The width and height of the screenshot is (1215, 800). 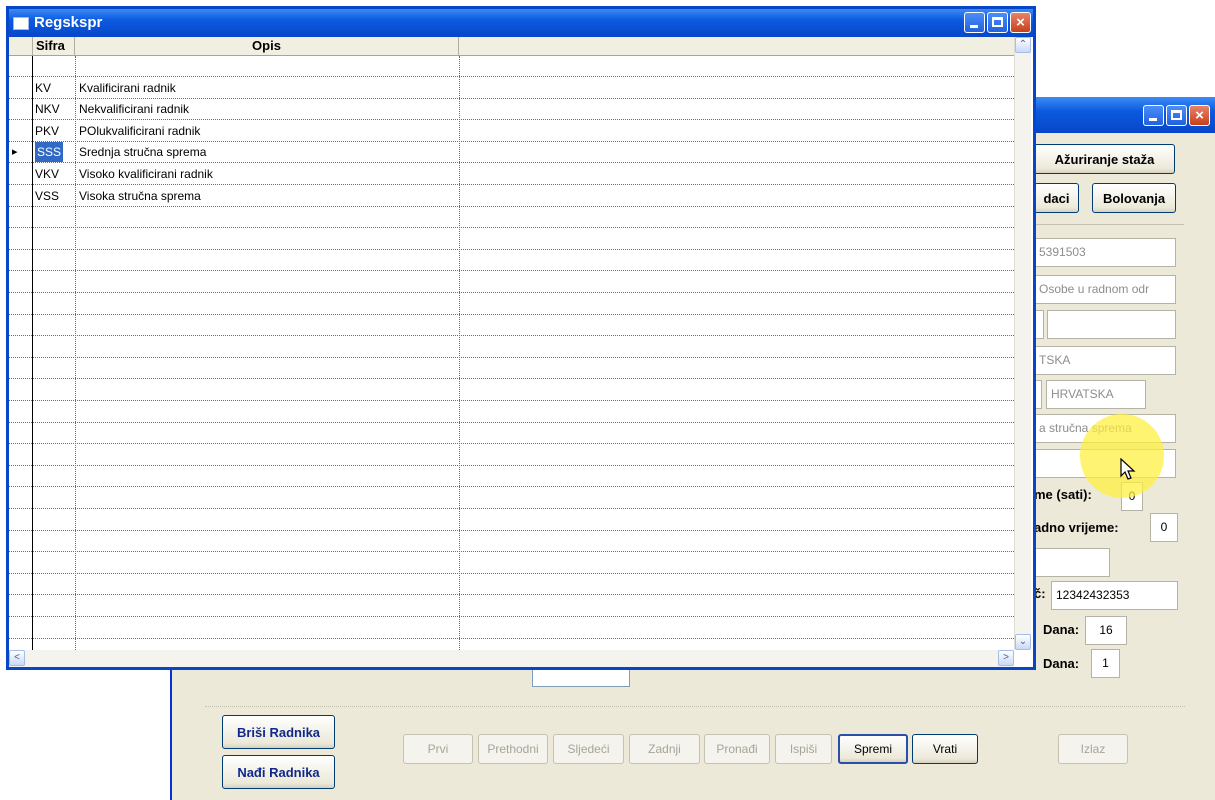 What do you see at coordinates (43, 88) in the screenshot?
I see `cell-sifra: KV` at bounding box center [43, 88].